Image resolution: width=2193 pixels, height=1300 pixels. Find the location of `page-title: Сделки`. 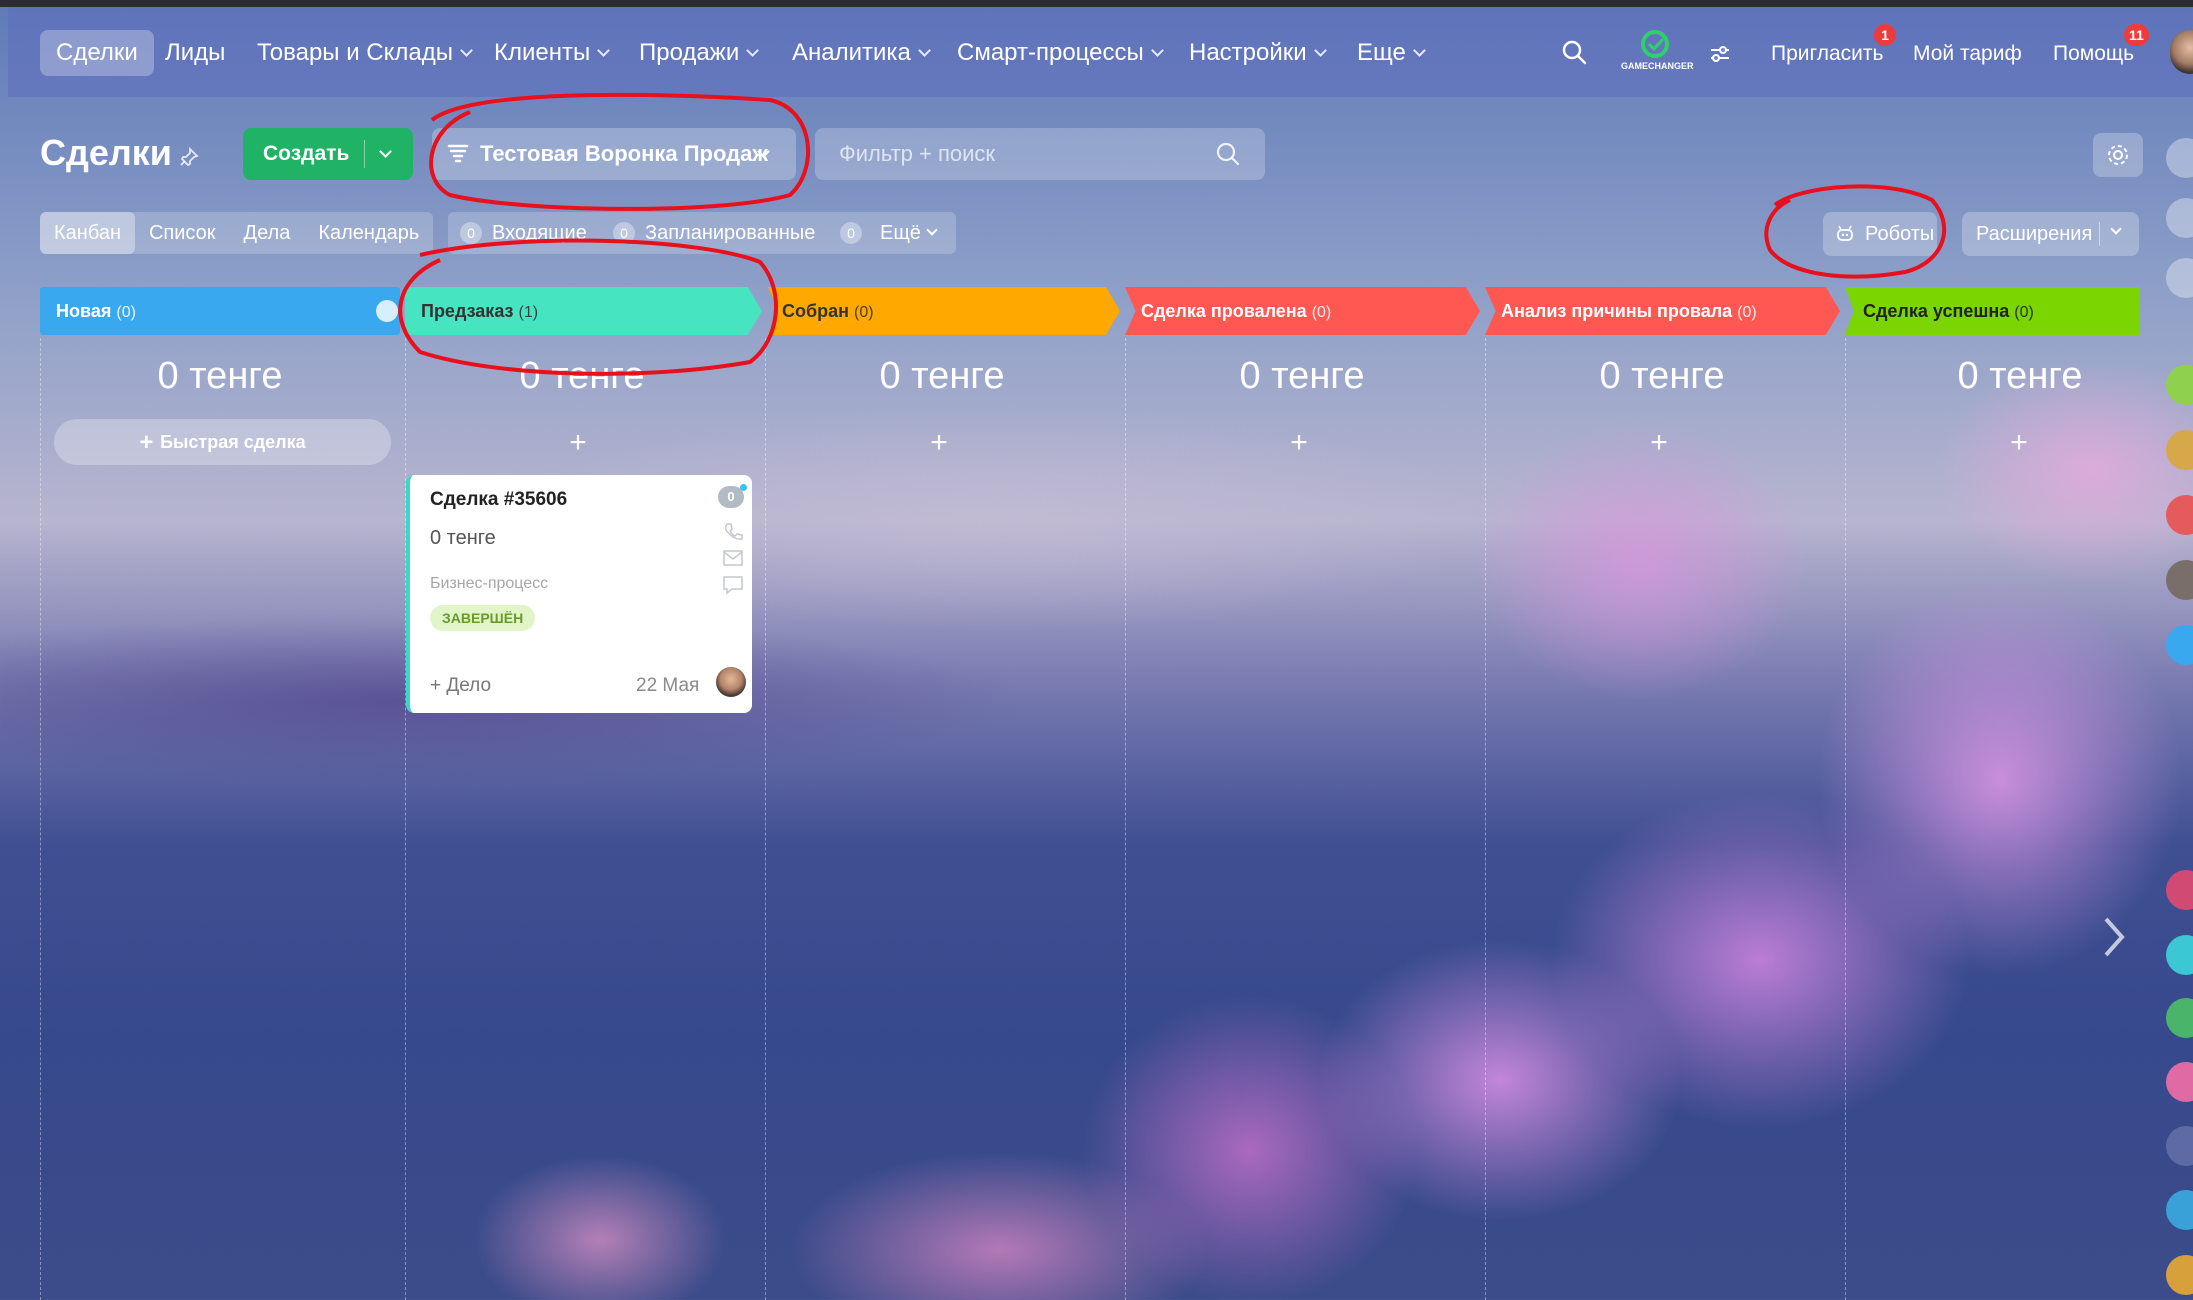

page-title: Сделки is located at coordinates (106, 152).